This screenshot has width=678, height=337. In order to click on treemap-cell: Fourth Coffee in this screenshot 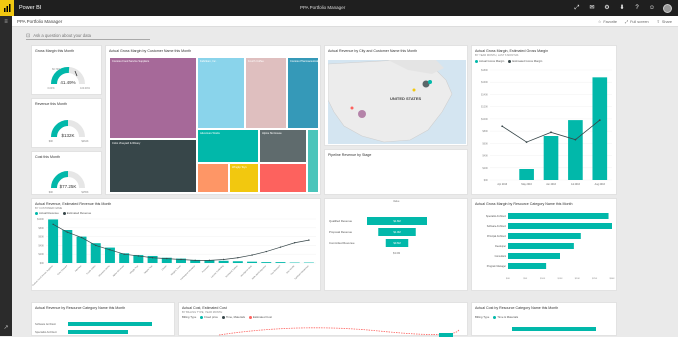, I will do `click(266, 93)`.